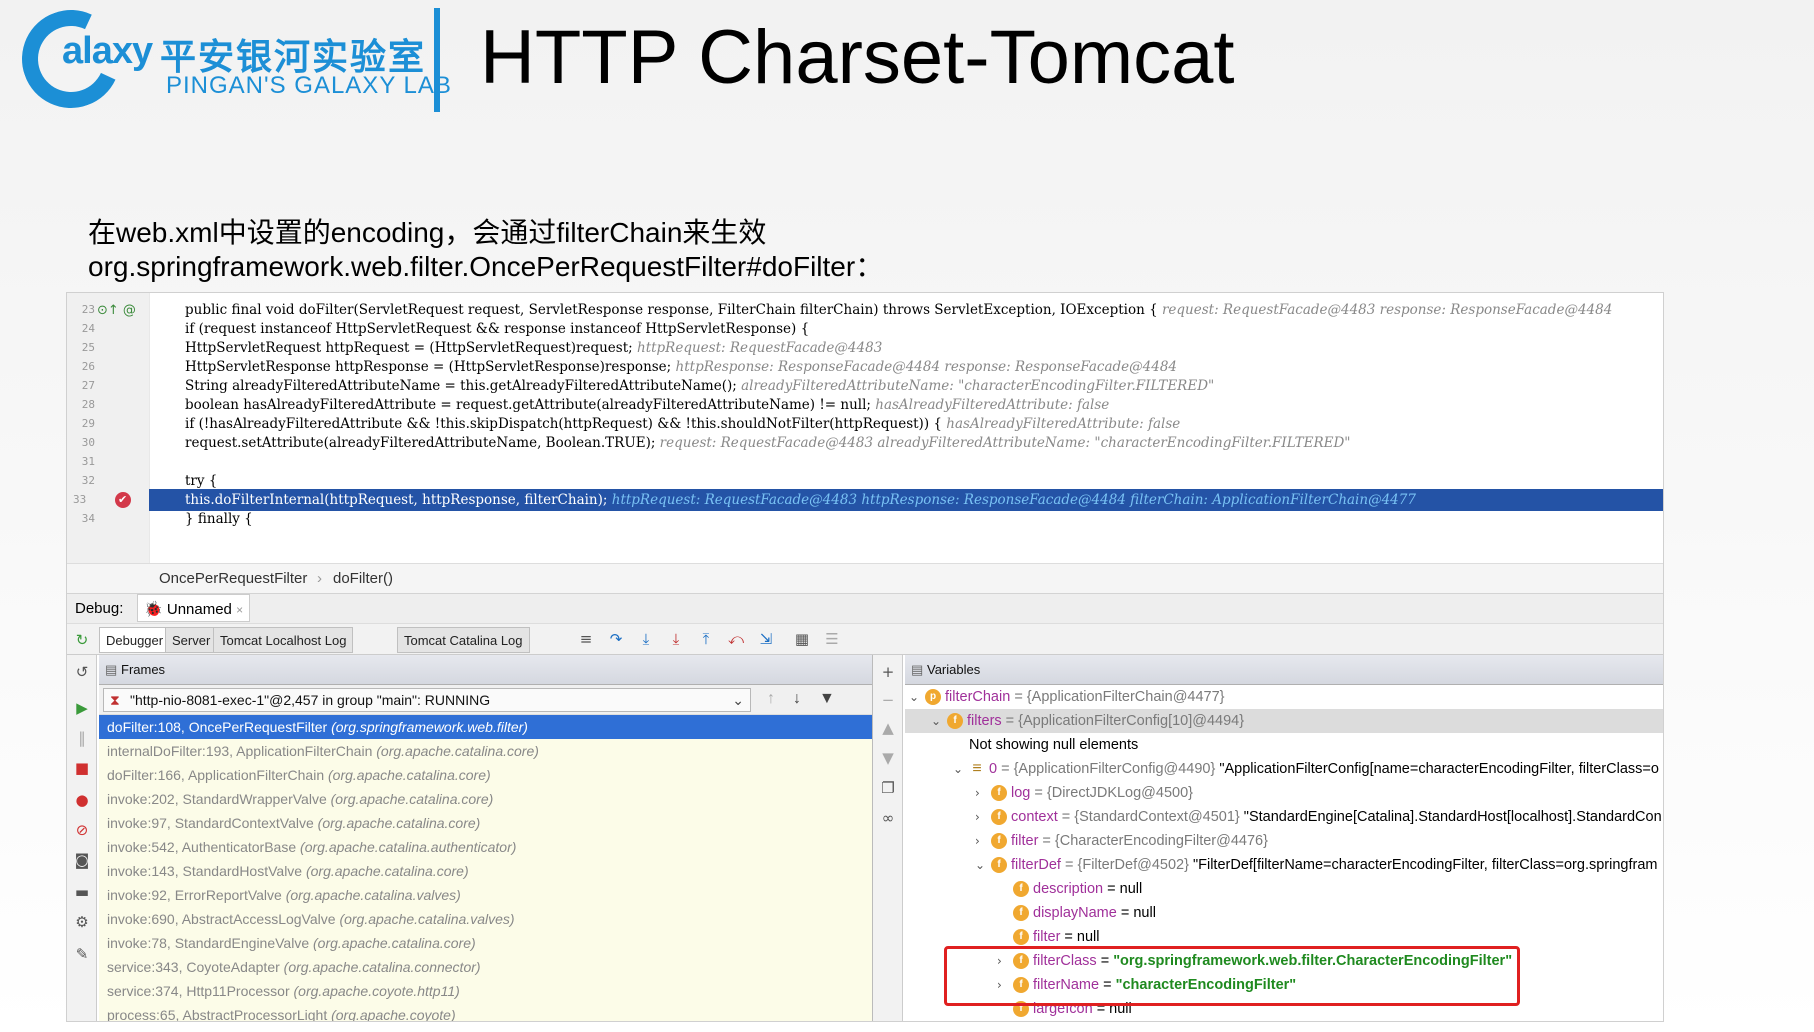  I want to click on breadcrumb-class: OncePerRequestFilter, so click(233, 579).